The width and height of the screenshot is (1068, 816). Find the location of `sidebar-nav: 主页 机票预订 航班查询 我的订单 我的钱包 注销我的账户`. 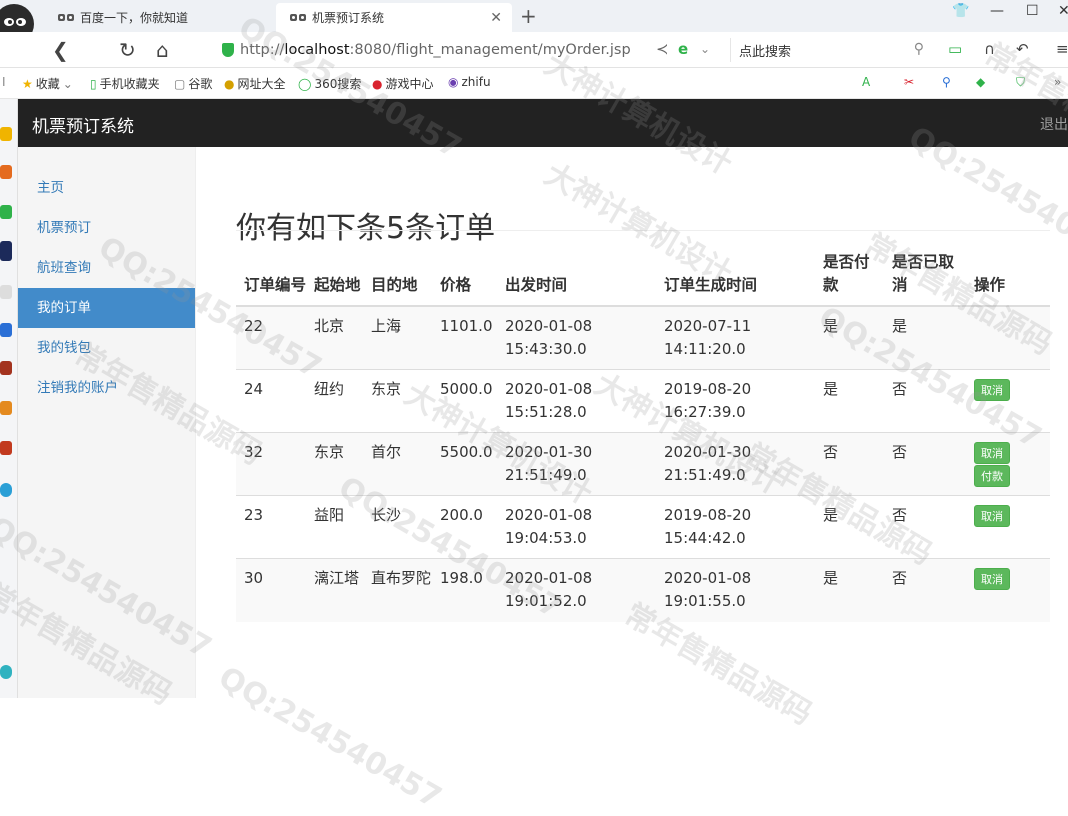

sidebar-nav: 主页 机票预订 航班查询 我的订单 我的钱包 注销我的账户 is located at coordinates (107, 422).